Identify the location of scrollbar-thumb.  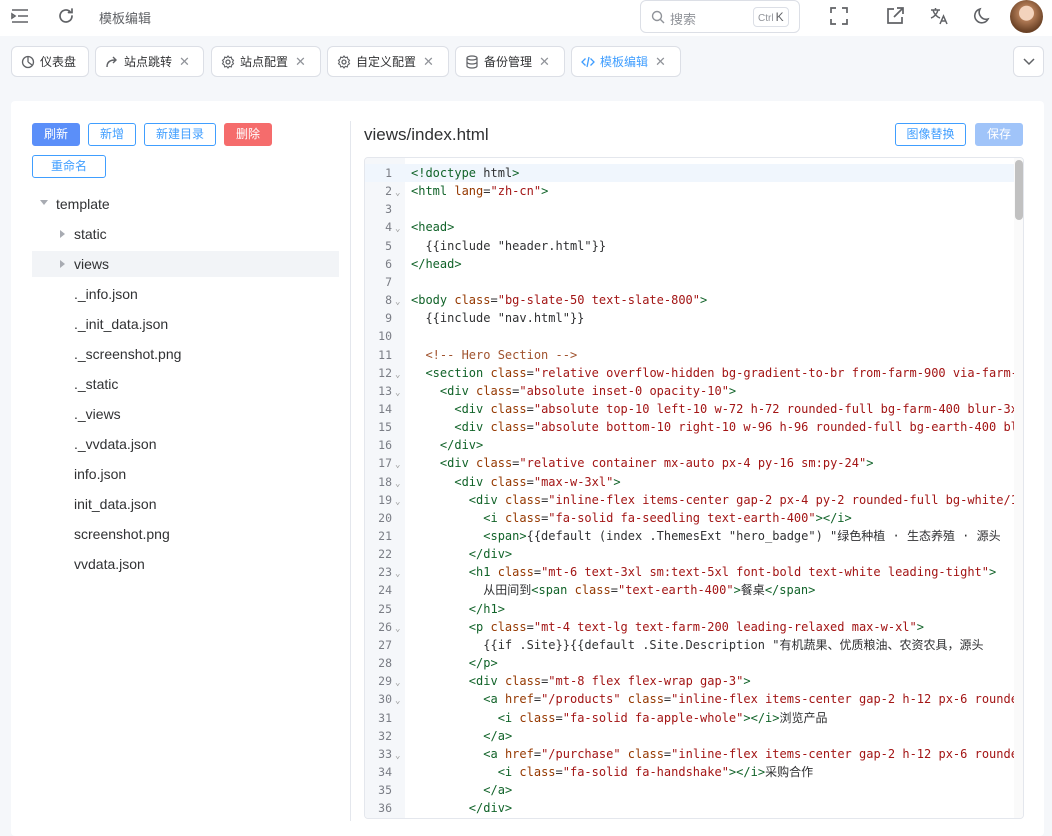
(1019, 190).